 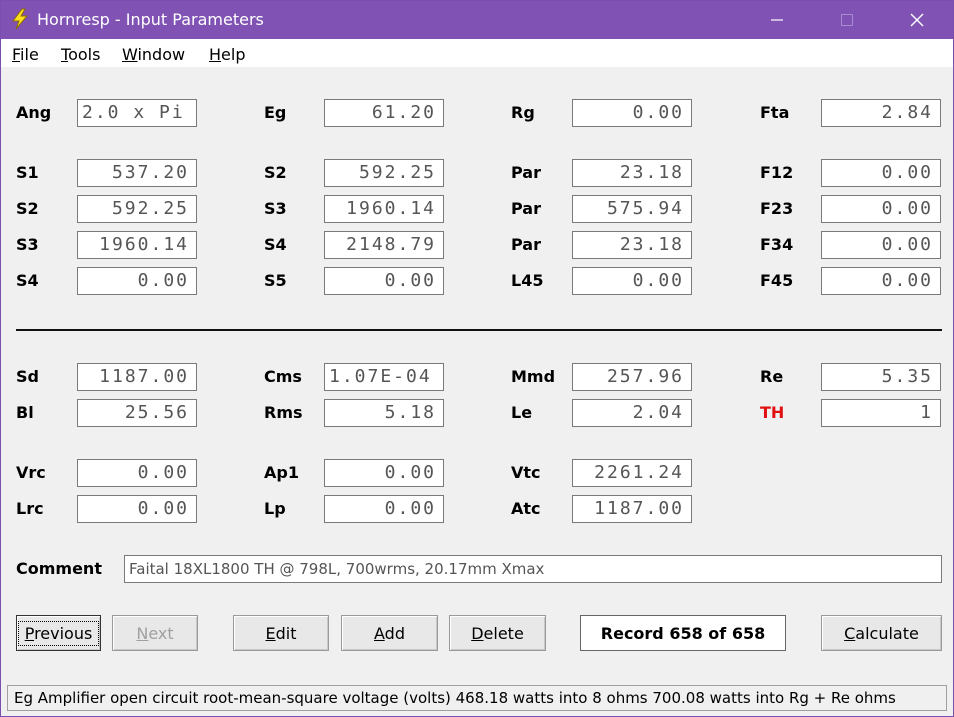 I want to click on label-ang: Ang, so click(x=34, y=112).